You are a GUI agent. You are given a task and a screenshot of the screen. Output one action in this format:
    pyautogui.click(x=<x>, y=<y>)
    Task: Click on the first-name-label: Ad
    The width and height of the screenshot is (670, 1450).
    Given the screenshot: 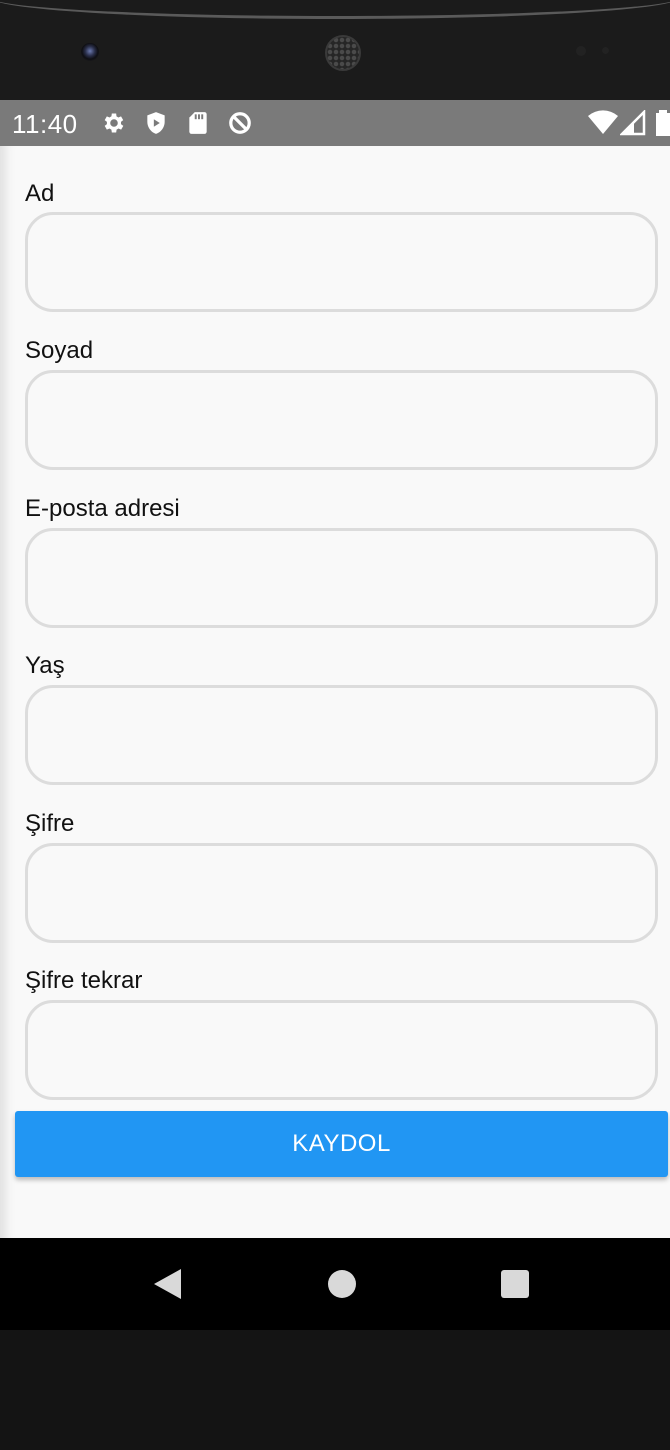 What is the action you would take?
    pyautogui.click(x=40, y=193)
    